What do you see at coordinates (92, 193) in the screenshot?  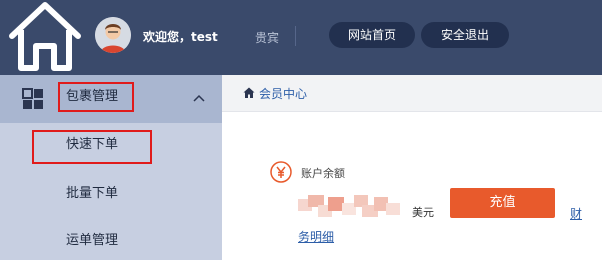 I see `sidebar-item-label: 批量下单` at bounding box center [92, 193].